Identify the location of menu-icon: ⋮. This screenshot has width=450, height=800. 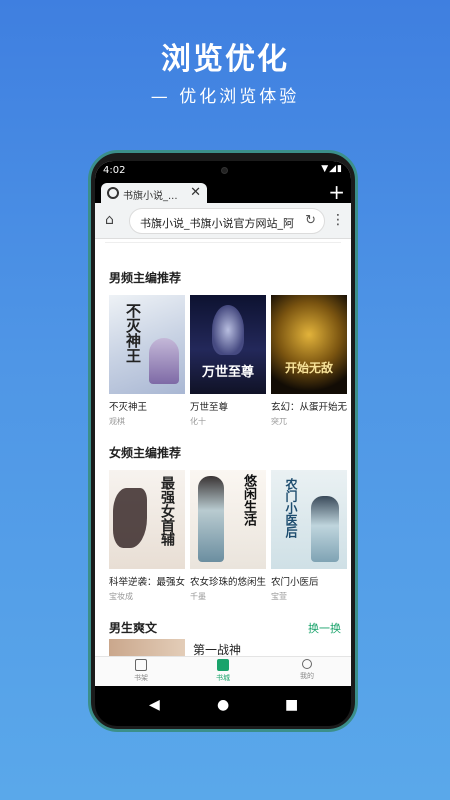
(338, 220).